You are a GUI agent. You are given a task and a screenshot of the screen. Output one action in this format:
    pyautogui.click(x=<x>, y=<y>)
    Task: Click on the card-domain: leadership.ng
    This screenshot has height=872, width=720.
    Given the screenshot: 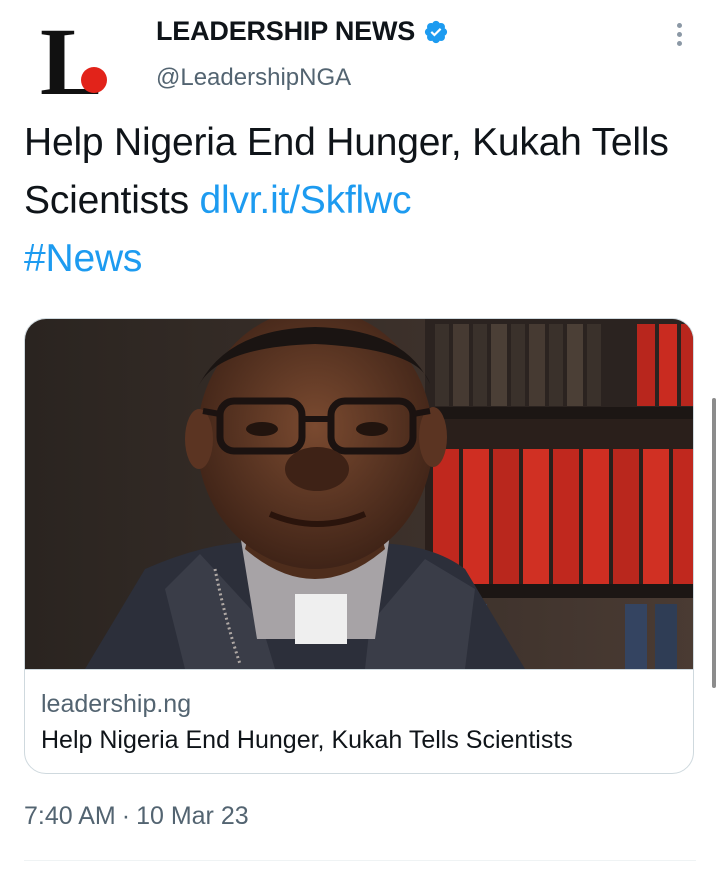 What is the action you would take?
    pyautogui.click(x=116, y=704)
    